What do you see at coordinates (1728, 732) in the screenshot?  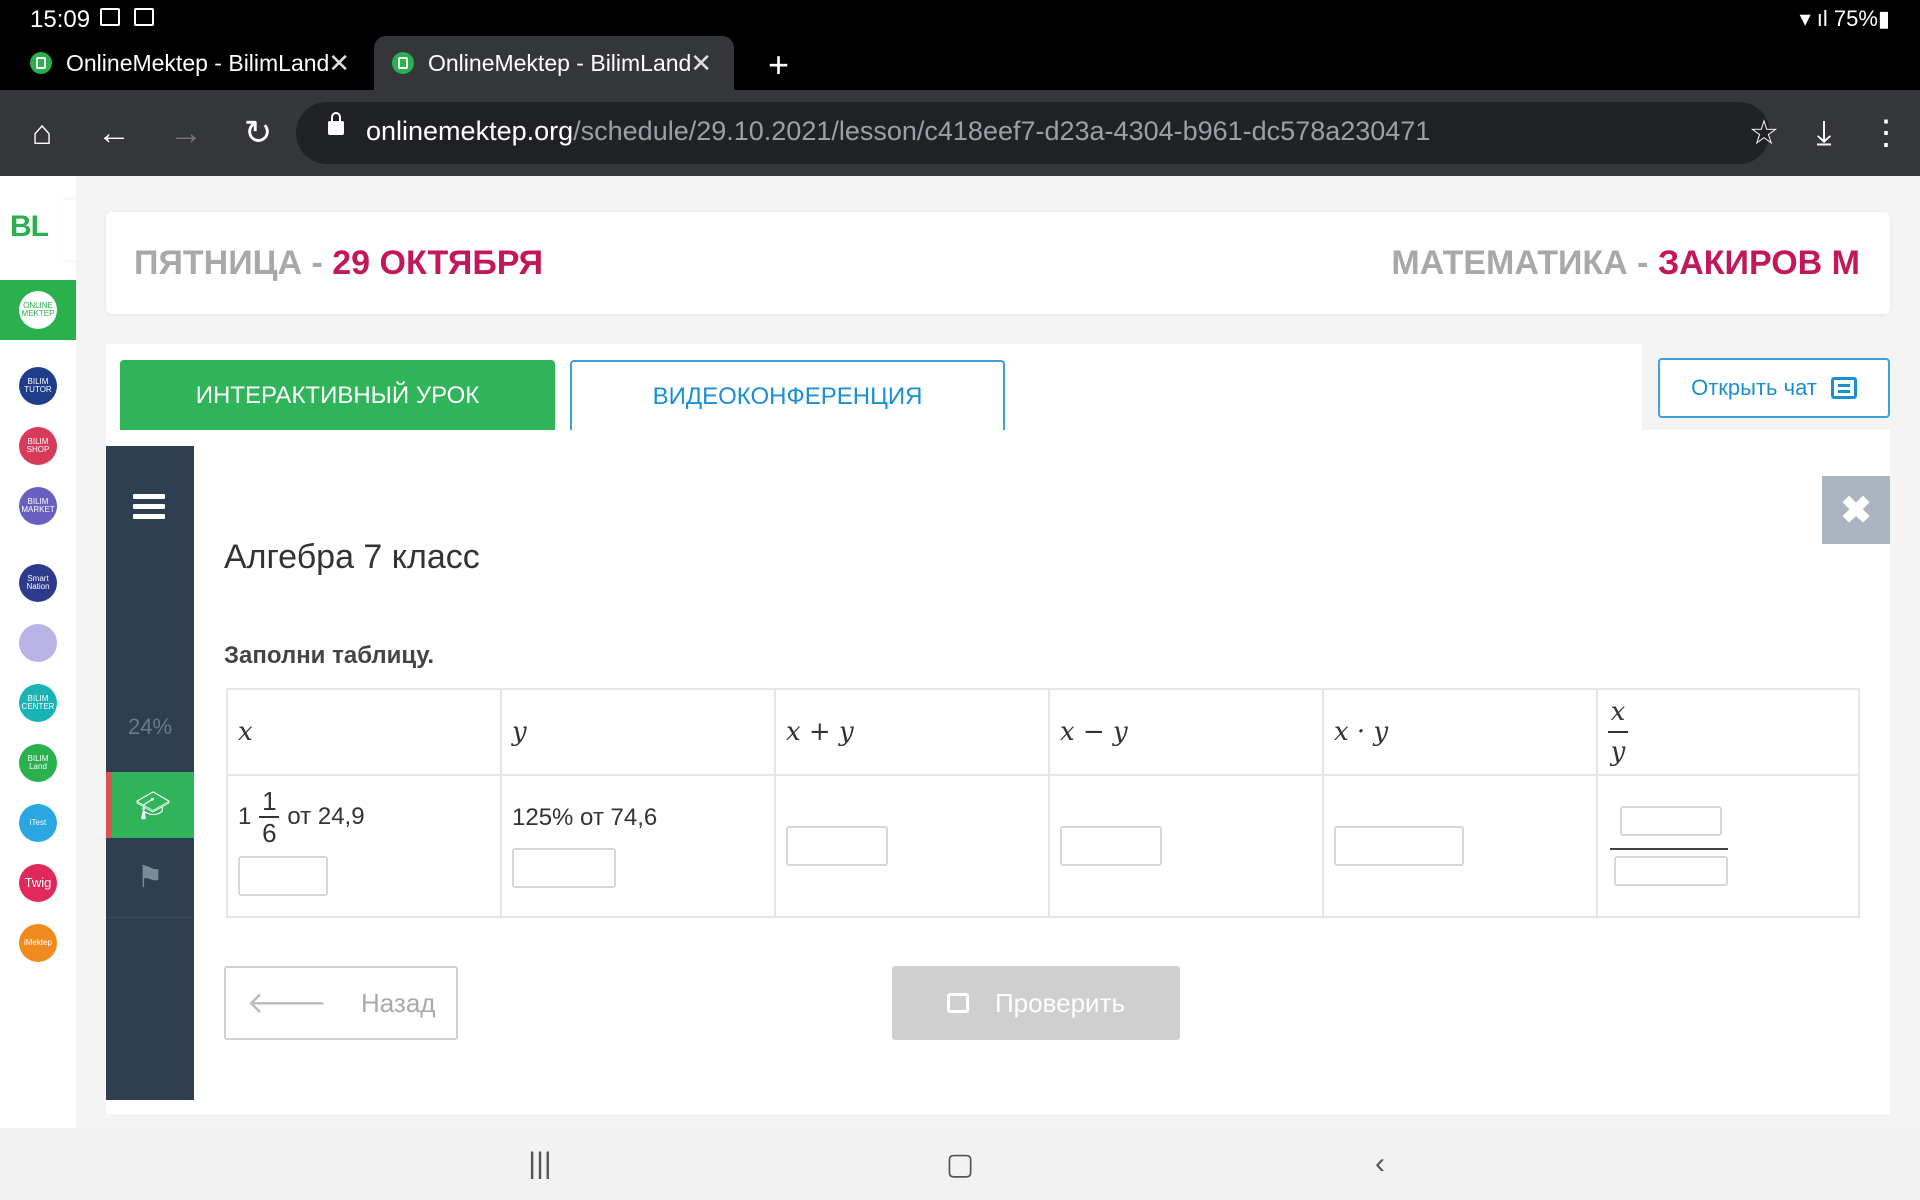 I see `header-x-over-y: x y` at bounding box center [1728, 732].